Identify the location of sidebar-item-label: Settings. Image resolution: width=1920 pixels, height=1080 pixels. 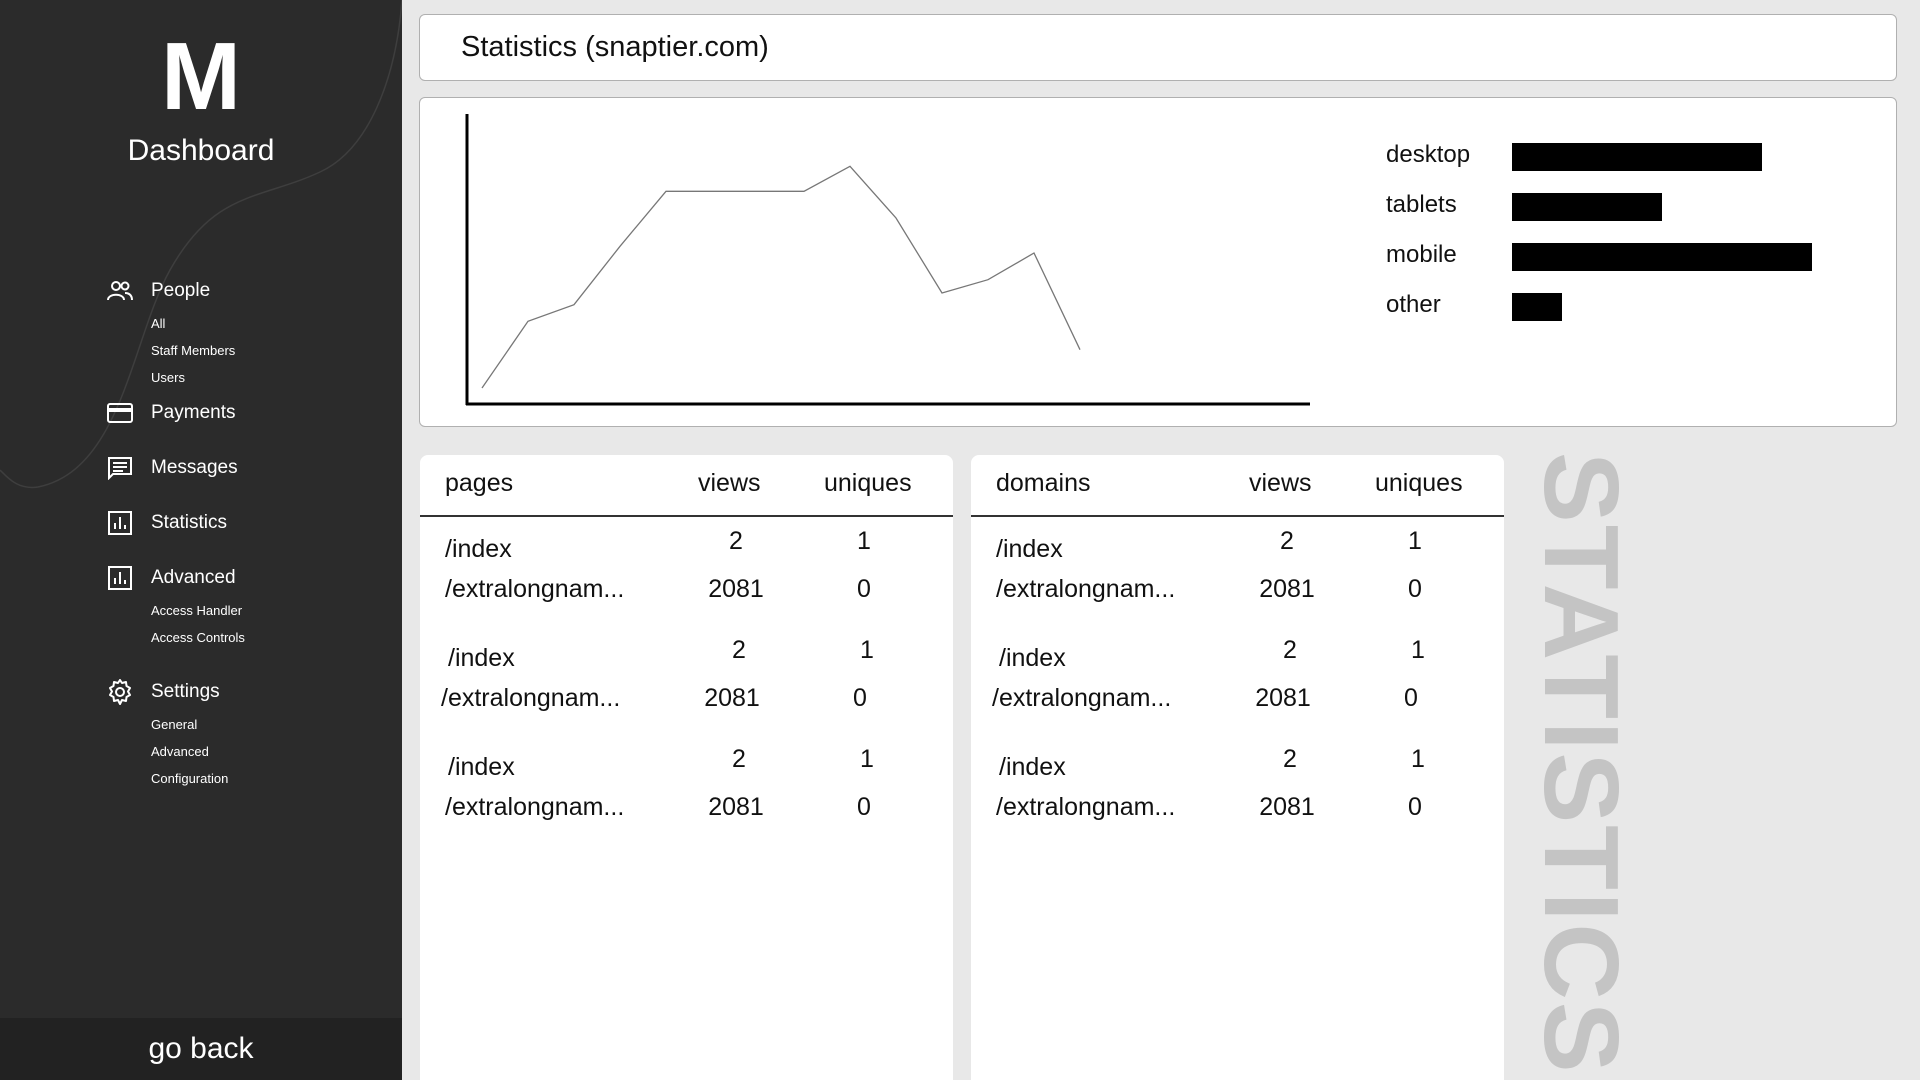
(185, 691).